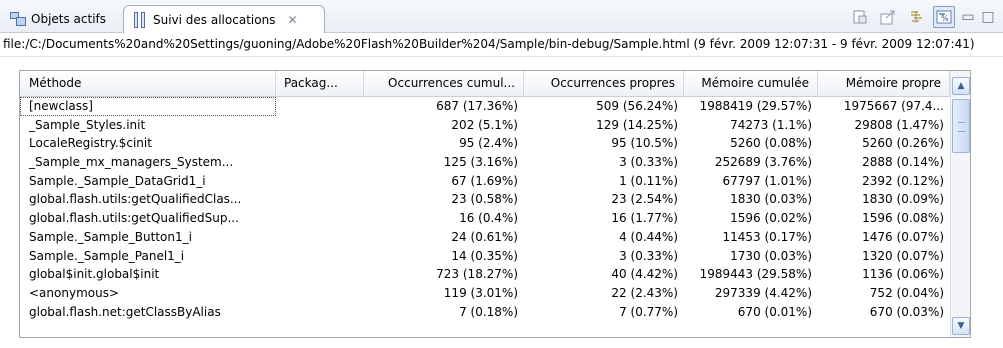  Describe the element at coordinates (480, 162) in the screenshot. I see `cell-occurrences-cumulees: 125 (3.16%)` at that location.